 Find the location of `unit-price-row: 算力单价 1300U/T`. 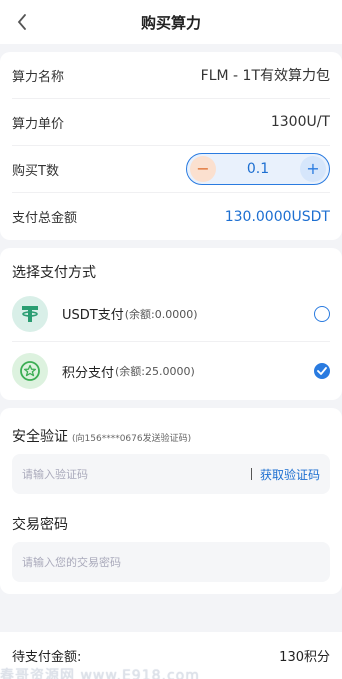

unit-price-row: 算力单价 1300U/T is located at coordinates (171, 122).